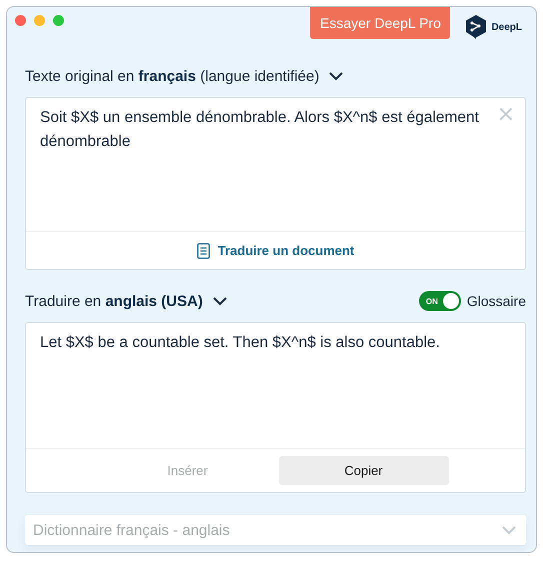 The height and width of the screenshot is (562, 543). Describe the element at coordinates (203, 250) in the screenshot. I see `document-icon` at that location.